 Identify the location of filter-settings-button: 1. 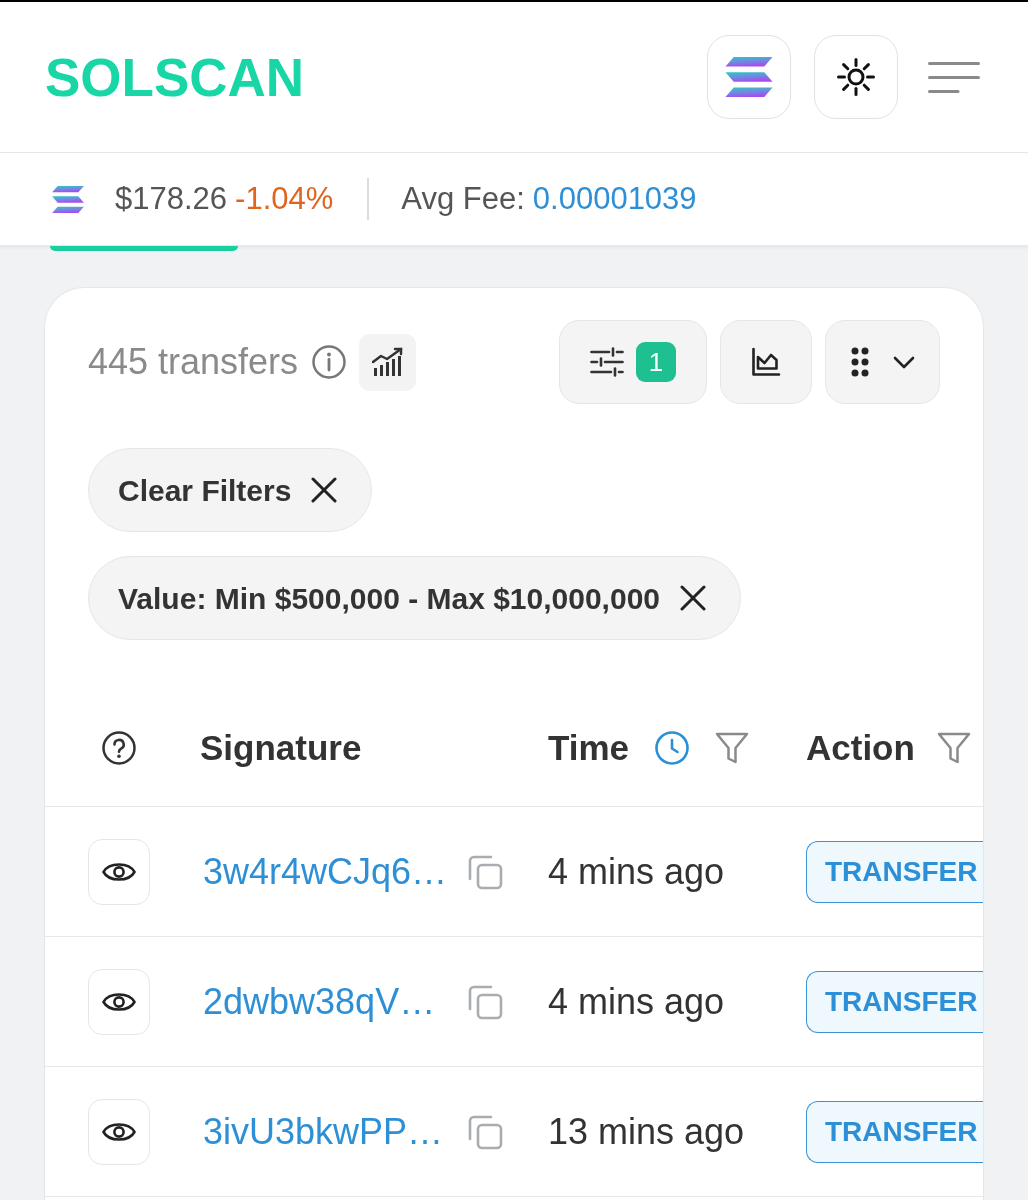
(633, 362).